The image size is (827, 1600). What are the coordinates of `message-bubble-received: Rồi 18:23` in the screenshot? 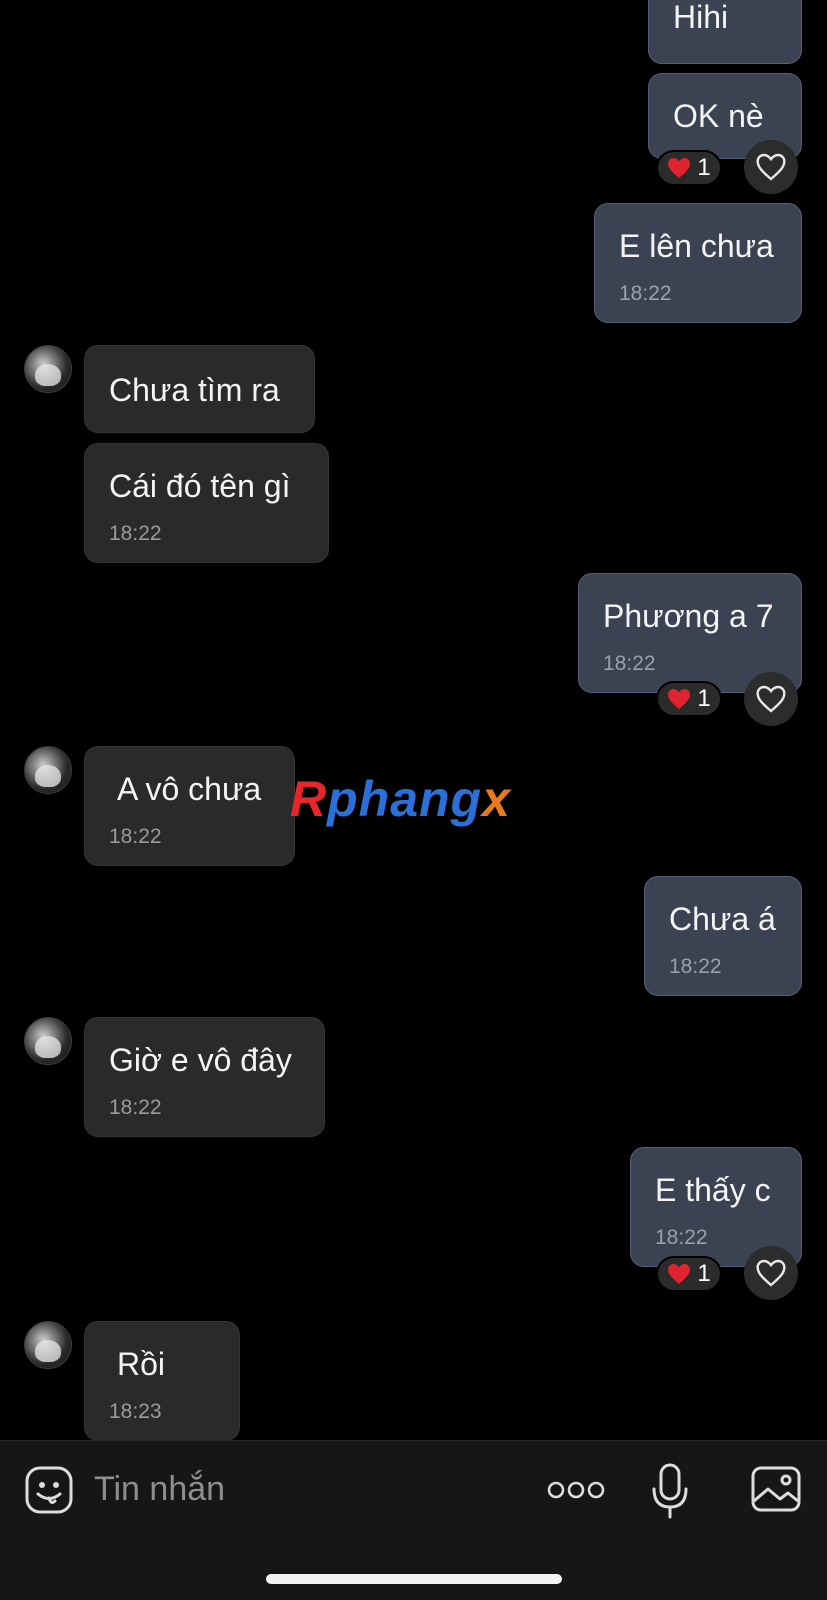 It's located at (162, 1381).